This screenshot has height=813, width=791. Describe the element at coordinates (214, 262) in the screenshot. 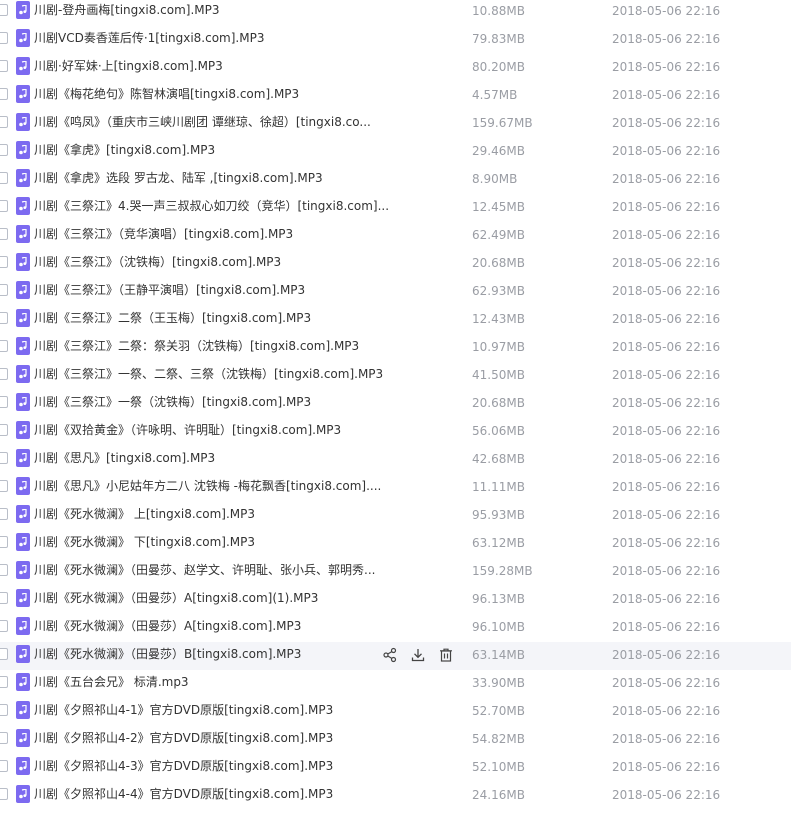

I see `file-name: 川剧《三祭江》（沈铁梅）[tingxi8.com].MP3` at that location.